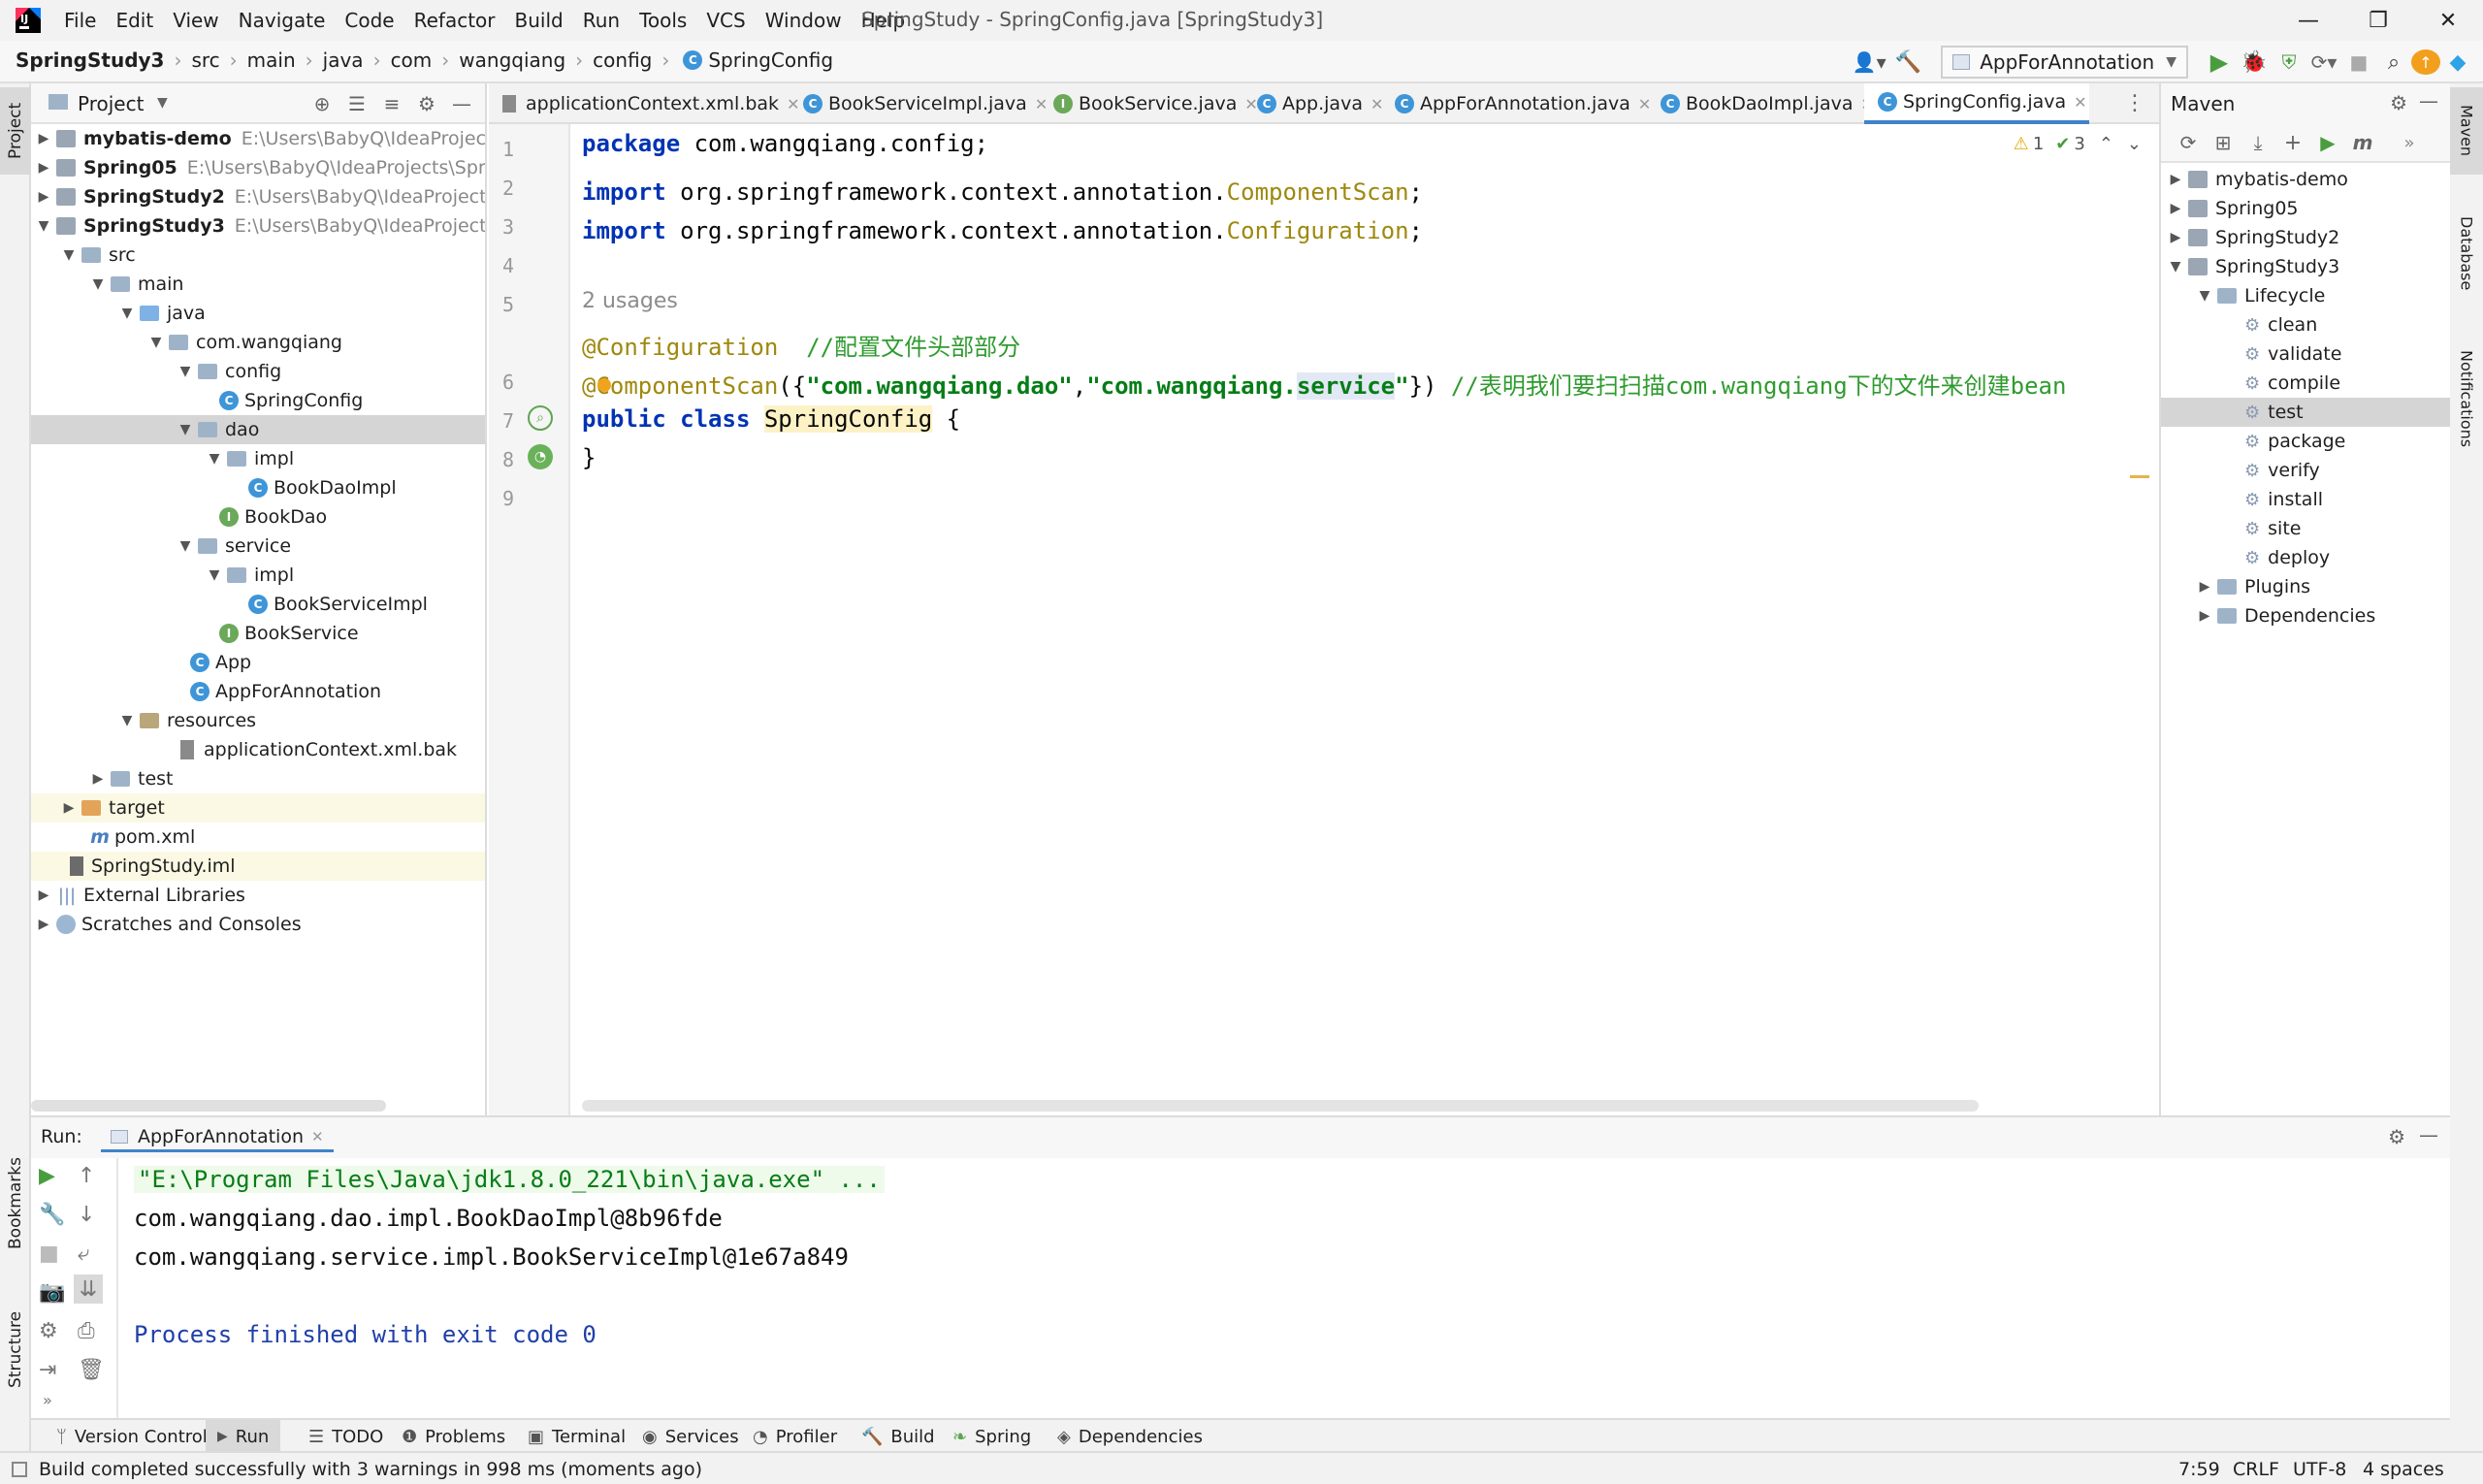 The height and width of the screenshot is (1484, 2483). Describe the element at coordinates (87, 1215) in the screenshot. I see `arrow-down-icon: ↓` at that location.